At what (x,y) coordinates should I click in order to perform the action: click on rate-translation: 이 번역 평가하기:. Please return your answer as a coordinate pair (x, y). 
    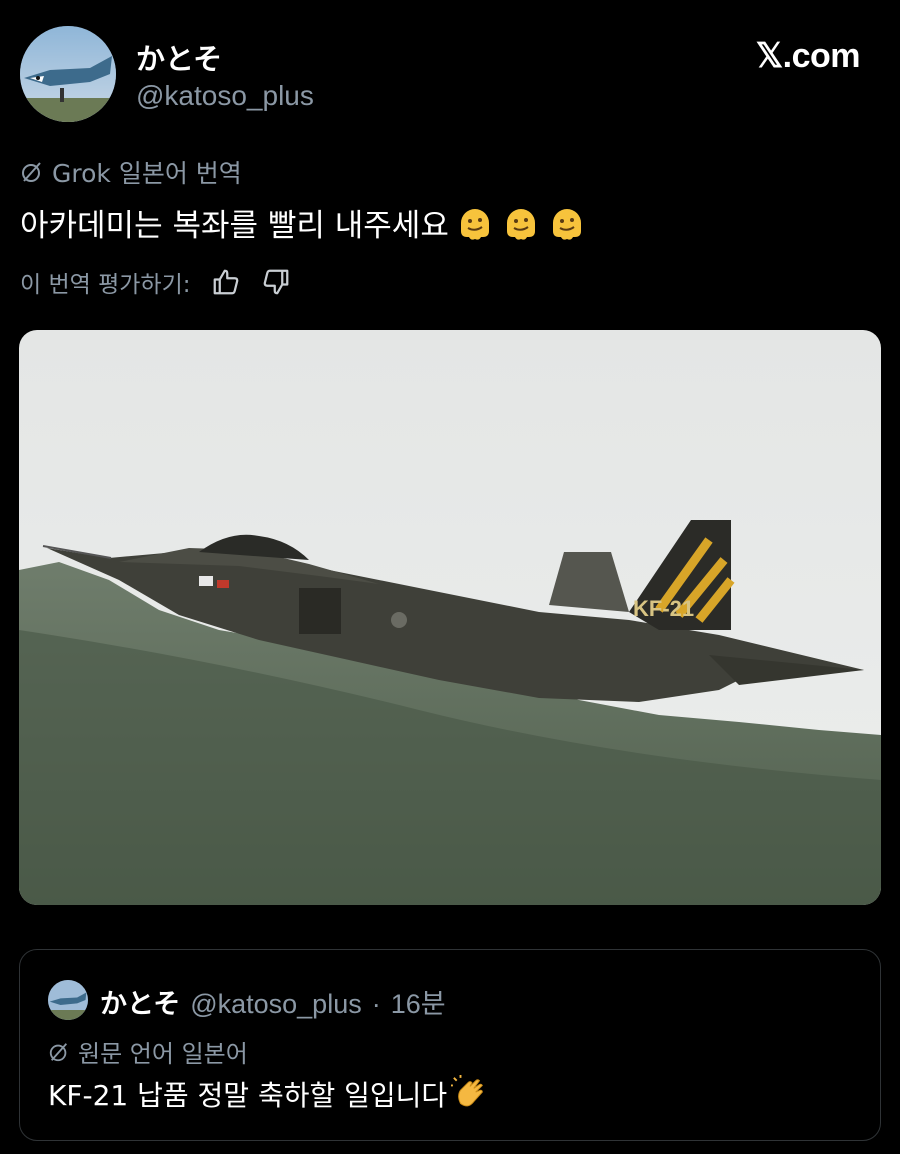
    Looking at the image, I should click on (155, 282).